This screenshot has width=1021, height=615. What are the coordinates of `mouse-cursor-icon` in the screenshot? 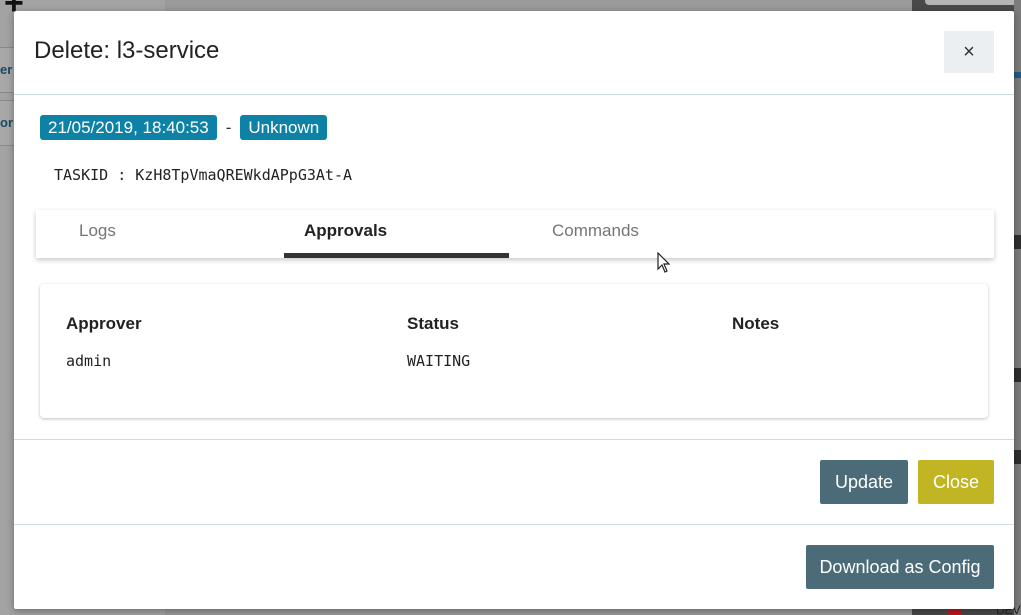 It's located at (664, 262).